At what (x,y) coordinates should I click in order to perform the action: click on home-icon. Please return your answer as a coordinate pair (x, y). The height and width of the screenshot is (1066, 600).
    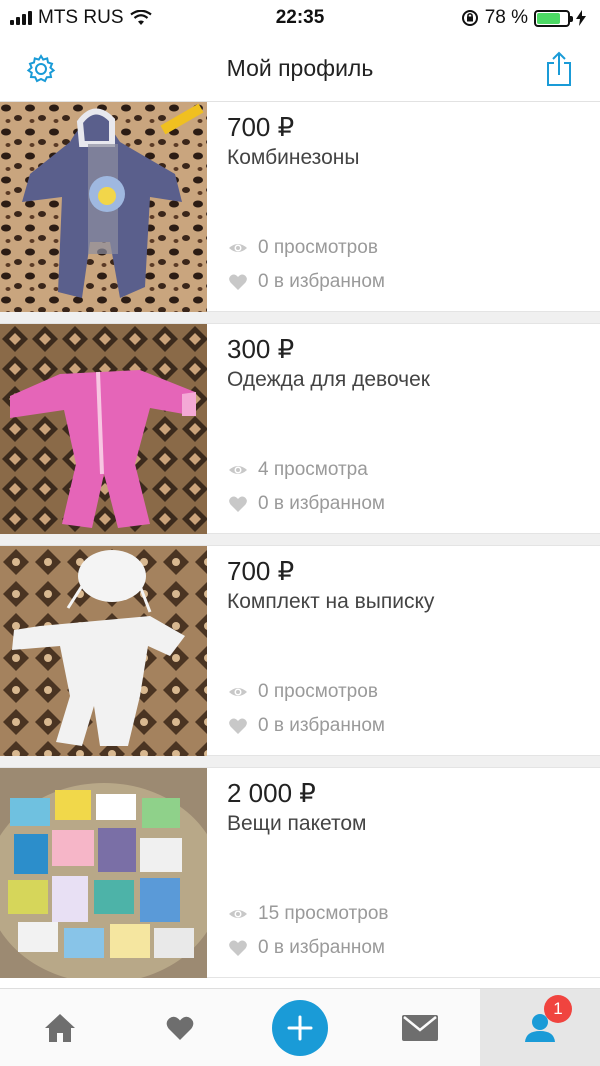
    Looking at the image, I should click on (60, 1027).